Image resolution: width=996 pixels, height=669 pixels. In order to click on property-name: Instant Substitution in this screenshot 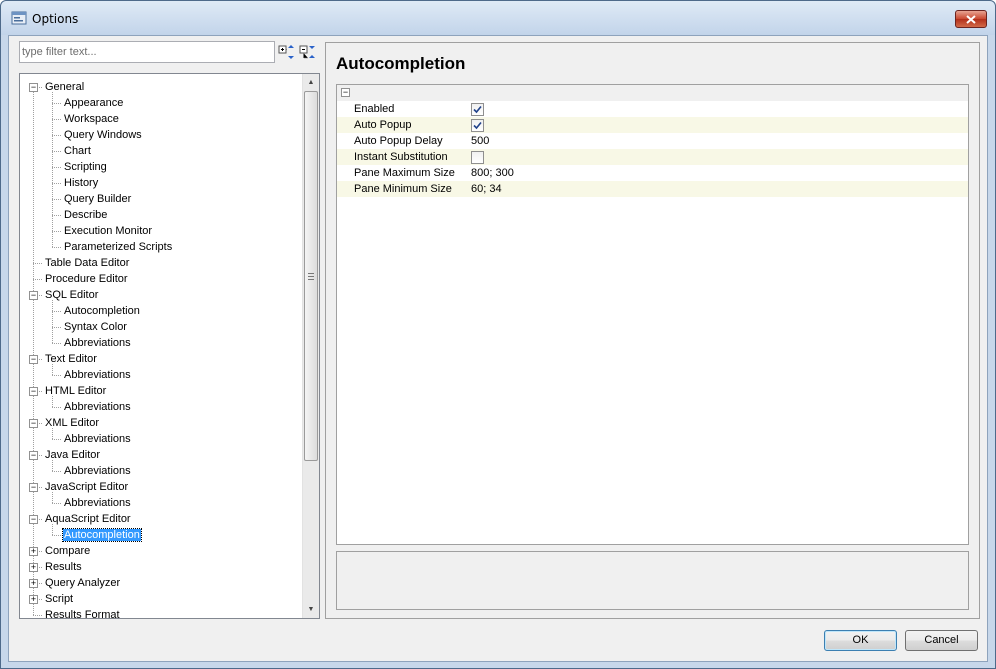, I will do `click(401, 157)`.